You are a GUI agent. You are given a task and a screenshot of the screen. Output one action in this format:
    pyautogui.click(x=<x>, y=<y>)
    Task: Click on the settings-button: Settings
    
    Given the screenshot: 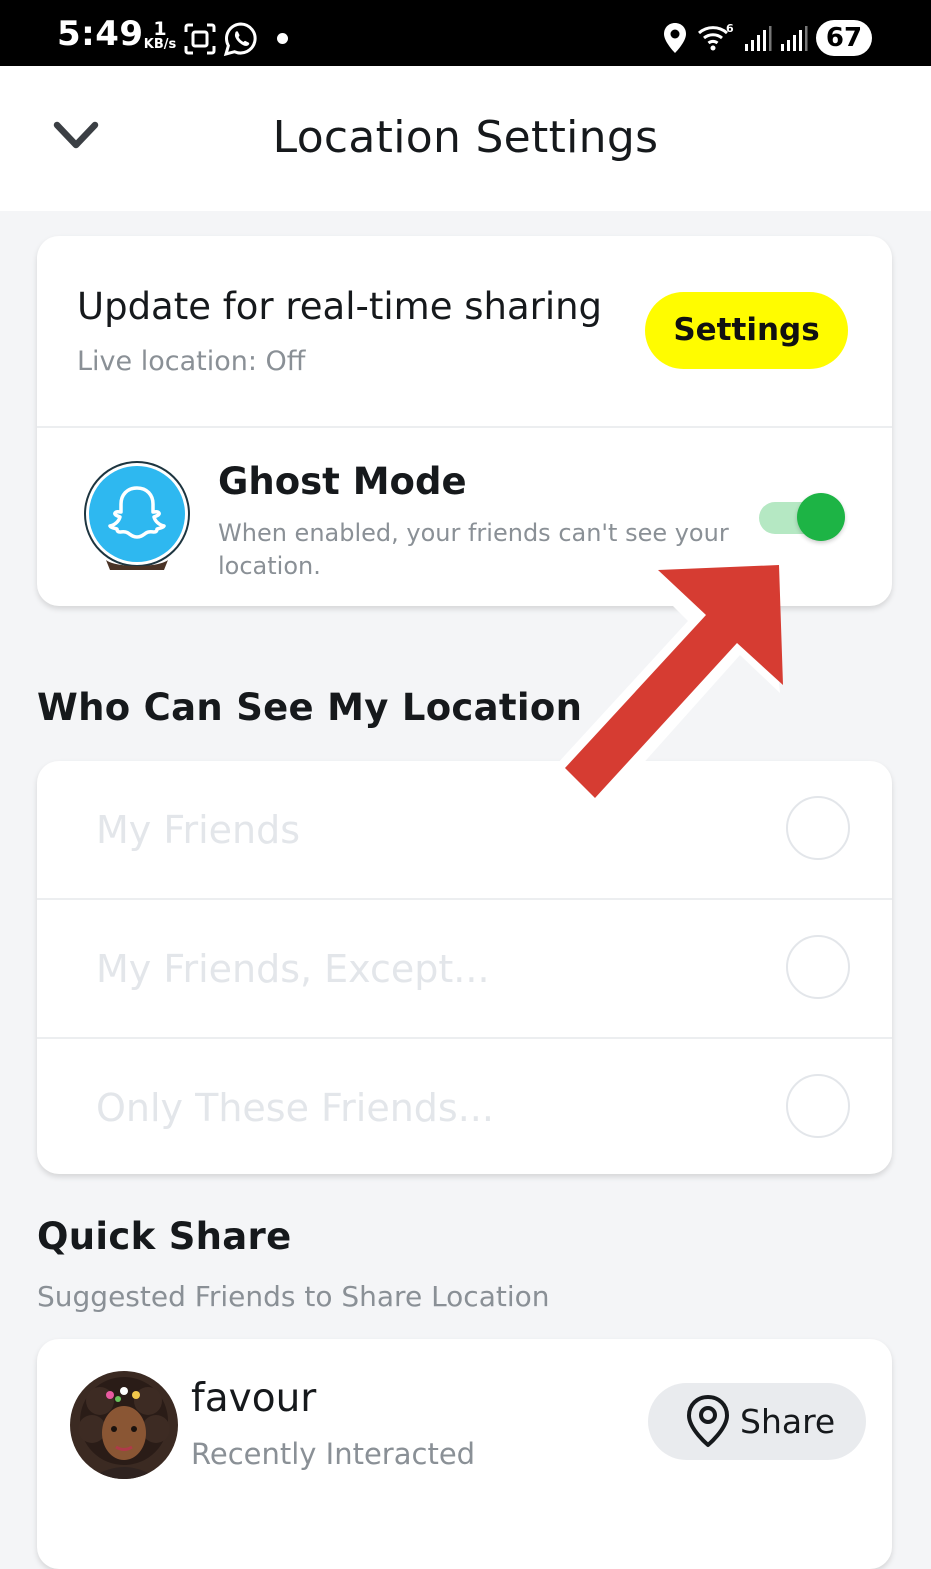 What is the action you would take?
    pyautogui.click(x=746, y=330)
    